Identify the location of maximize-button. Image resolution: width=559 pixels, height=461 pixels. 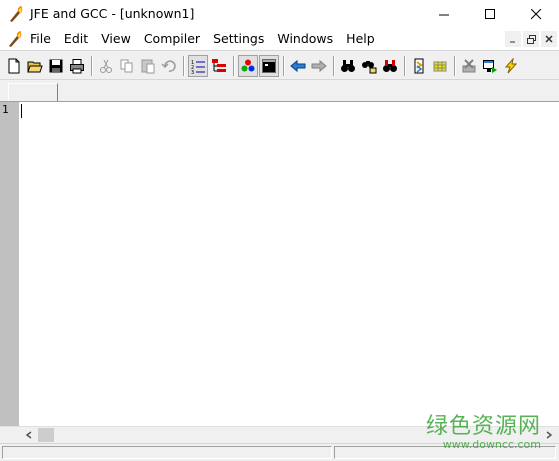
(490, 14).